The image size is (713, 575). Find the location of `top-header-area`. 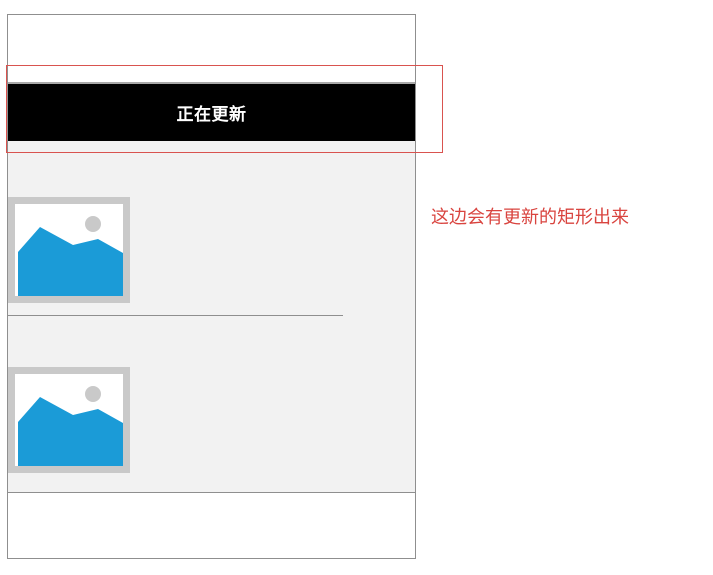

top-header-area is located at coordinates (211, 47).